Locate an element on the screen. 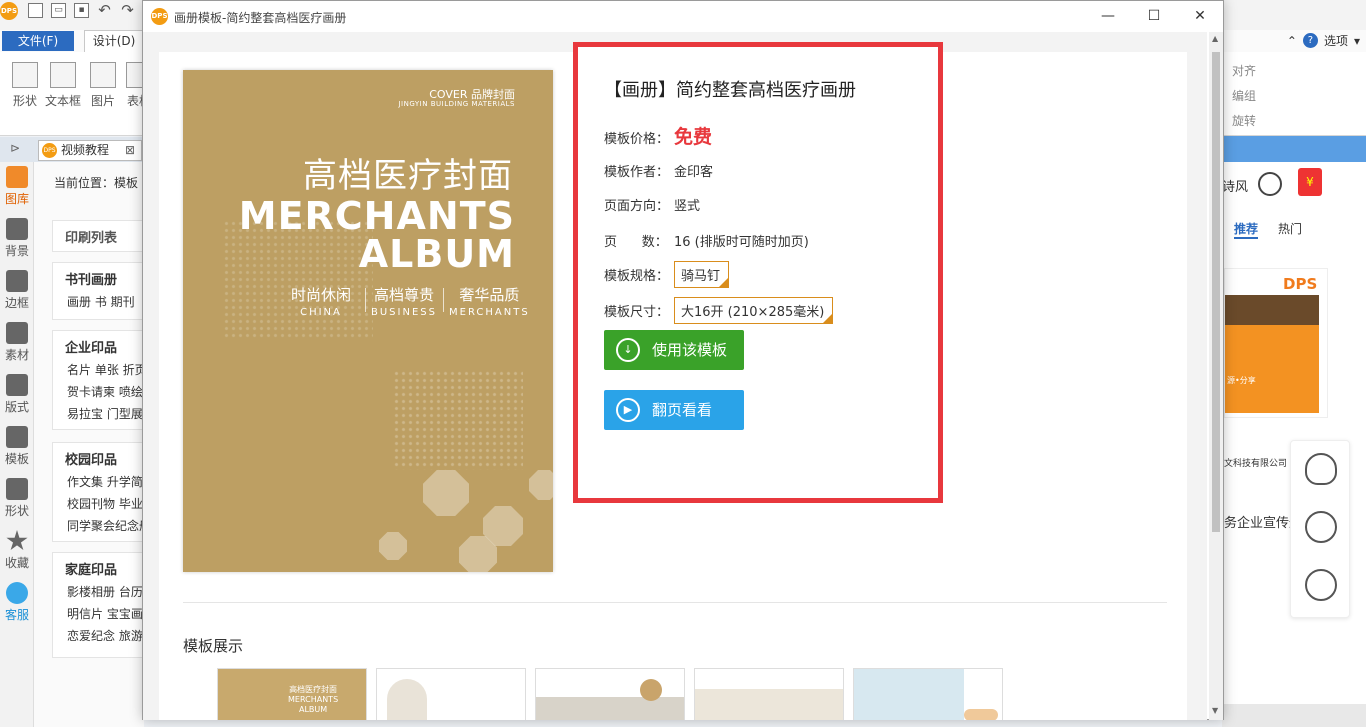  print-list-header: 印刷列表 is located at coordinates (98, 236).